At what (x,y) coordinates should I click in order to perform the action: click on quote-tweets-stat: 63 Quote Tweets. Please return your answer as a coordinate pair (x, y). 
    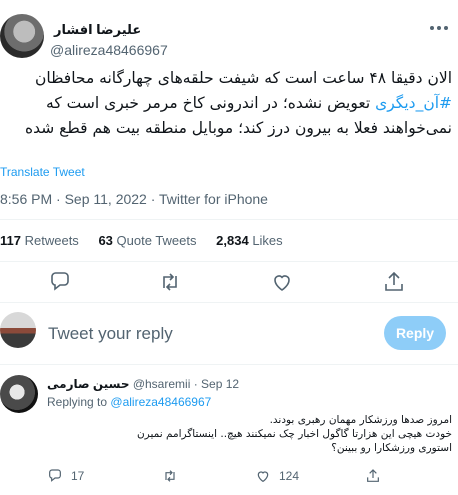
    Looking at the image, I should click on (147, 240).